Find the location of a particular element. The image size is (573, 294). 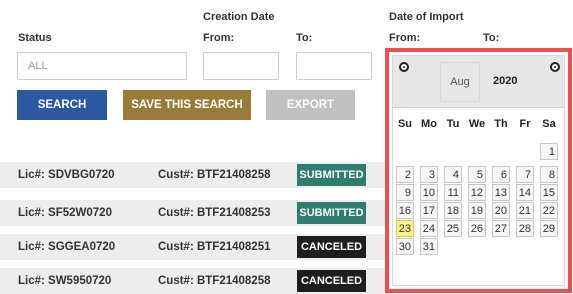

calendar-day: 12 is located at coordinates (477, 192).